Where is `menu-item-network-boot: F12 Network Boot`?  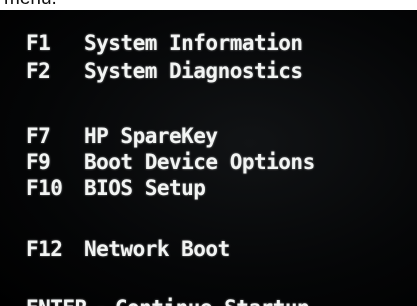 menu-item-network-boot: F12 Network Boot is located at coordinates (128, 249).